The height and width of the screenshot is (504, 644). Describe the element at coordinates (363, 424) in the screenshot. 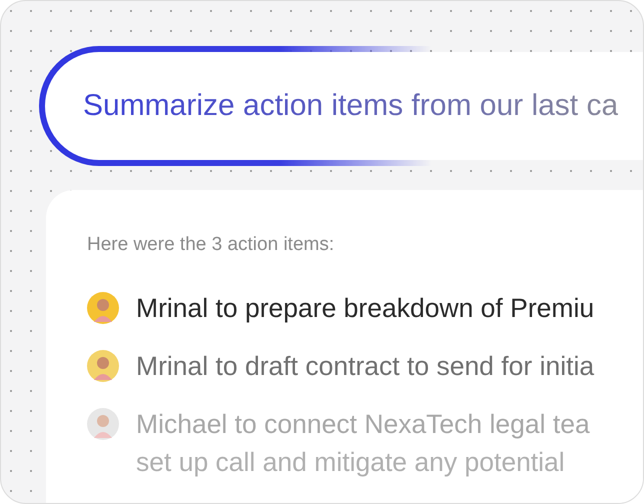

I see `action-item-text: Michael to connect NexaTech legal tea` at that location.